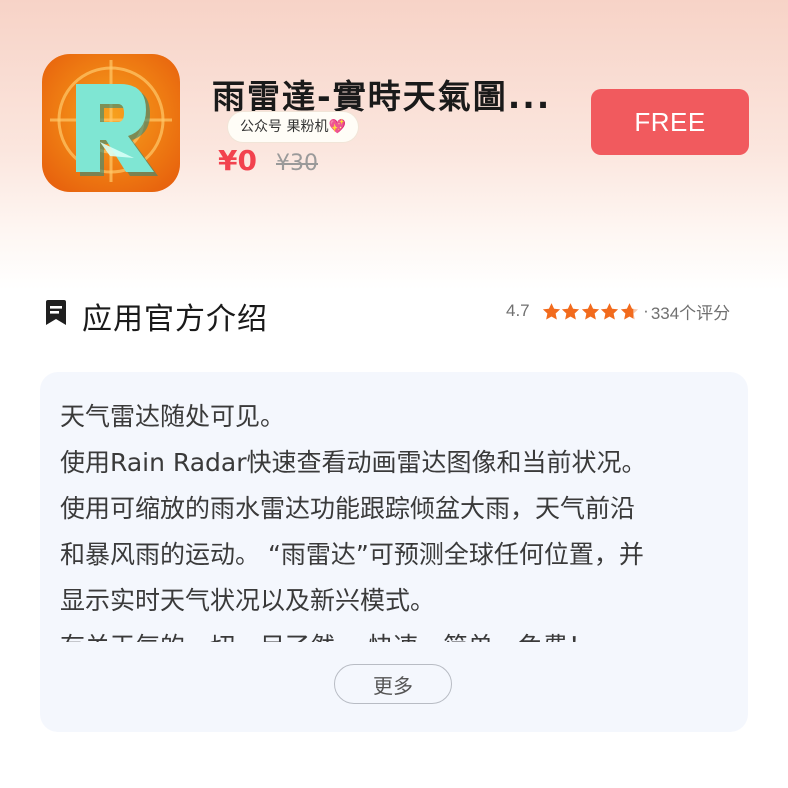  What do you see at coordinates (56, 312) in the screenshot?
I see `bookmark-icon` at bounding box center [56, 312].